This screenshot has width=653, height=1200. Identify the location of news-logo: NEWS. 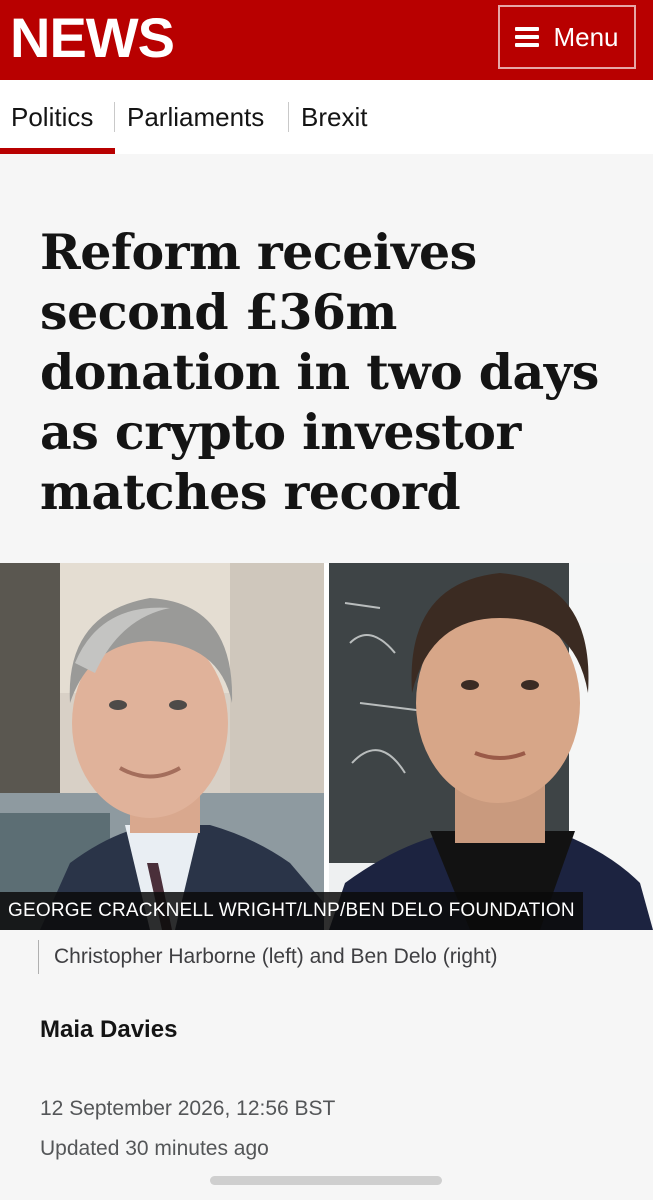
(92, 38).